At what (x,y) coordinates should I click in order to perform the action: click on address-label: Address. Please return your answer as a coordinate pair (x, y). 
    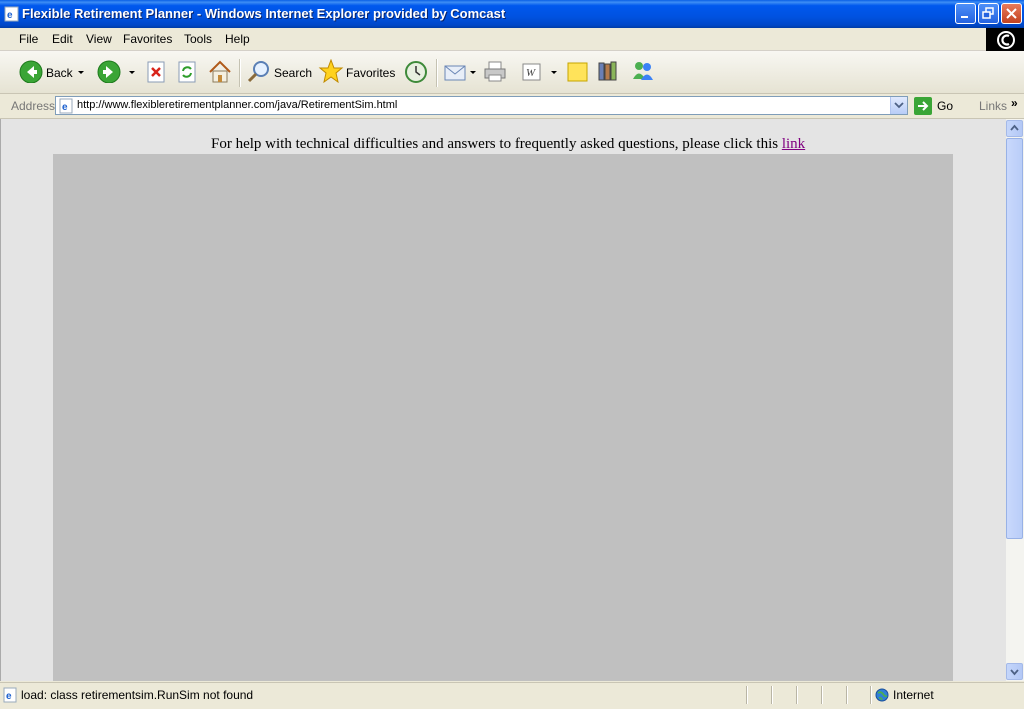
    Looking at the image, I should click on (33, 106).